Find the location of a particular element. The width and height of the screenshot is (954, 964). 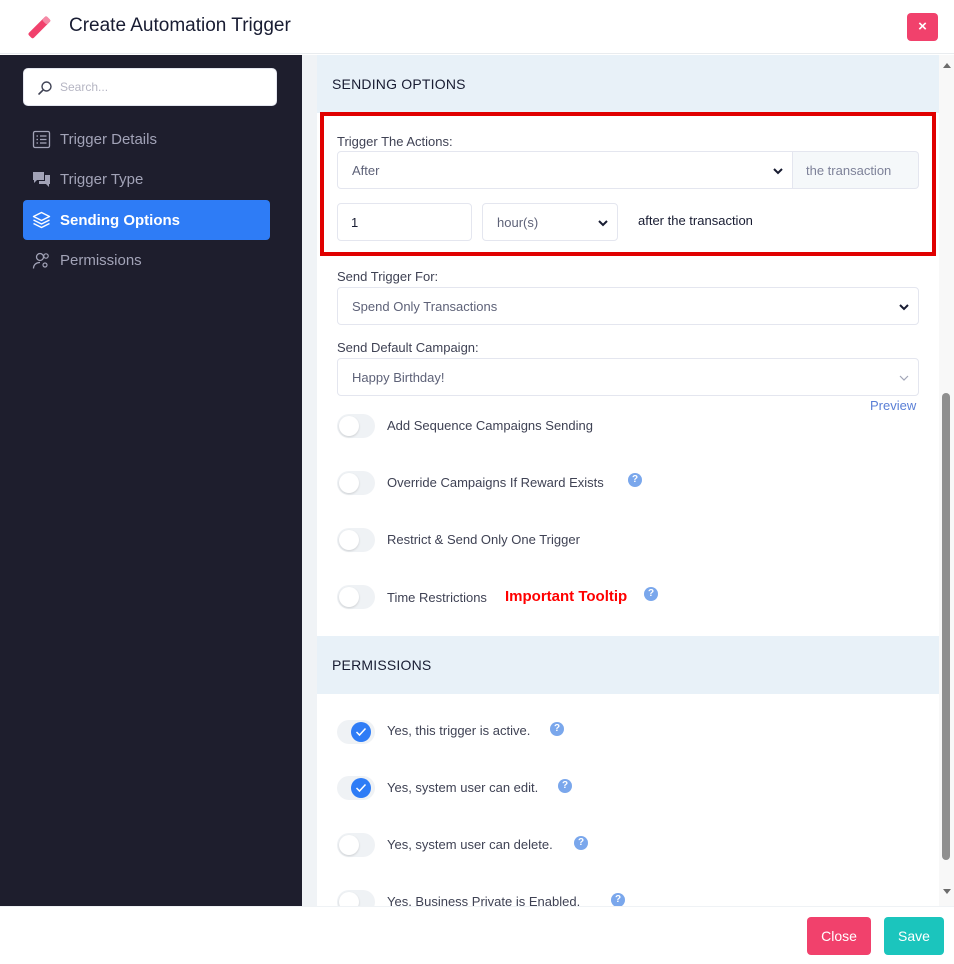

time-restrictions-toggle is located at coordinates (356, 597).